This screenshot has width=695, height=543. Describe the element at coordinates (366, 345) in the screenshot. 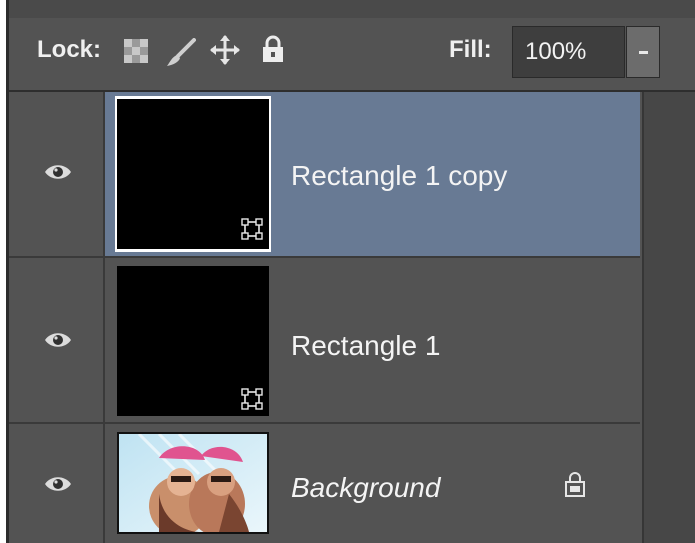

I see `layer-name: Rectangle 1` at that location.